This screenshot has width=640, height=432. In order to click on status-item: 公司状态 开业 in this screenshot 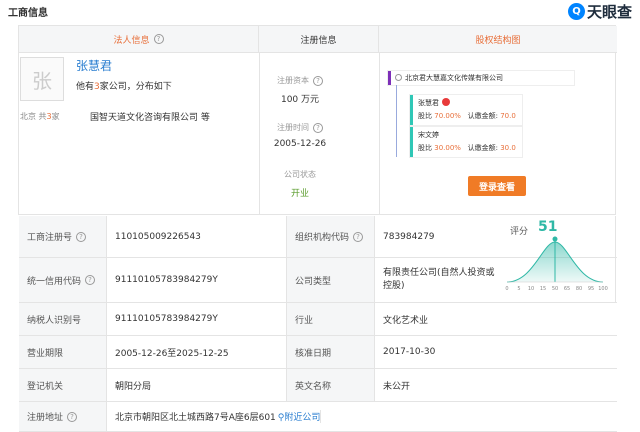, I will do `click(300, 184)`.